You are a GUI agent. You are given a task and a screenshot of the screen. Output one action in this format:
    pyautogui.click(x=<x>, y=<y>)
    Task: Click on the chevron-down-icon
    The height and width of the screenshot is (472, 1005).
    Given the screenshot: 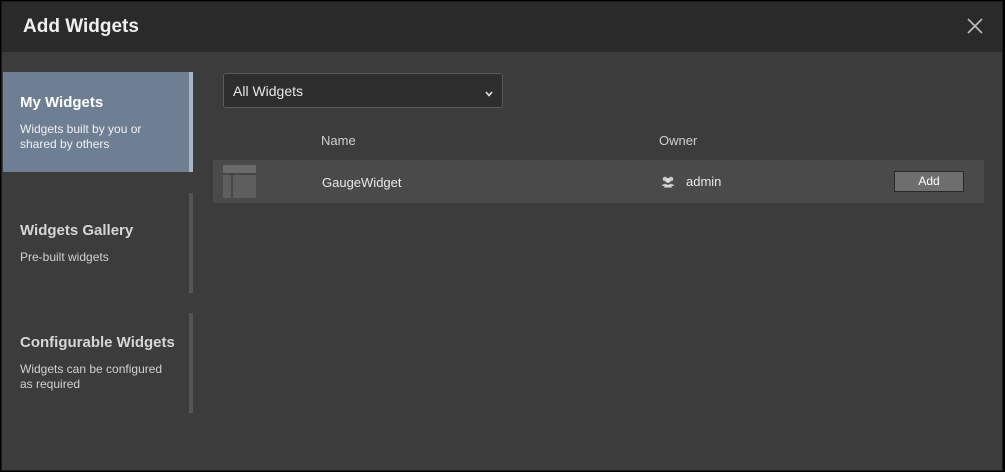 What is the action you would take?
    pyautogui.click(x=489, y=91)
    